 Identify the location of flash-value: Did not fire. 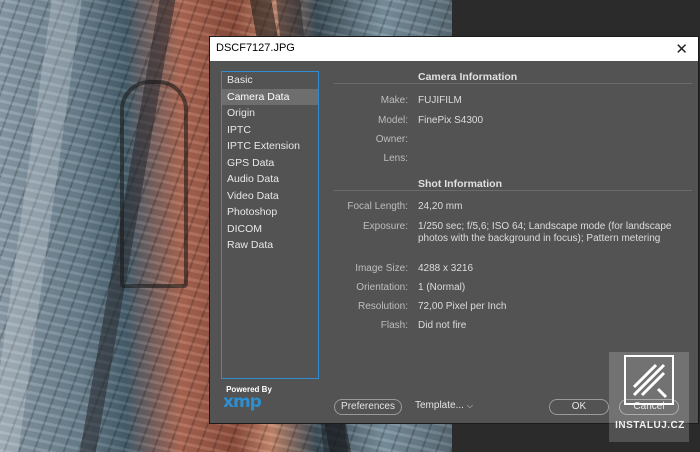
(442, 325).